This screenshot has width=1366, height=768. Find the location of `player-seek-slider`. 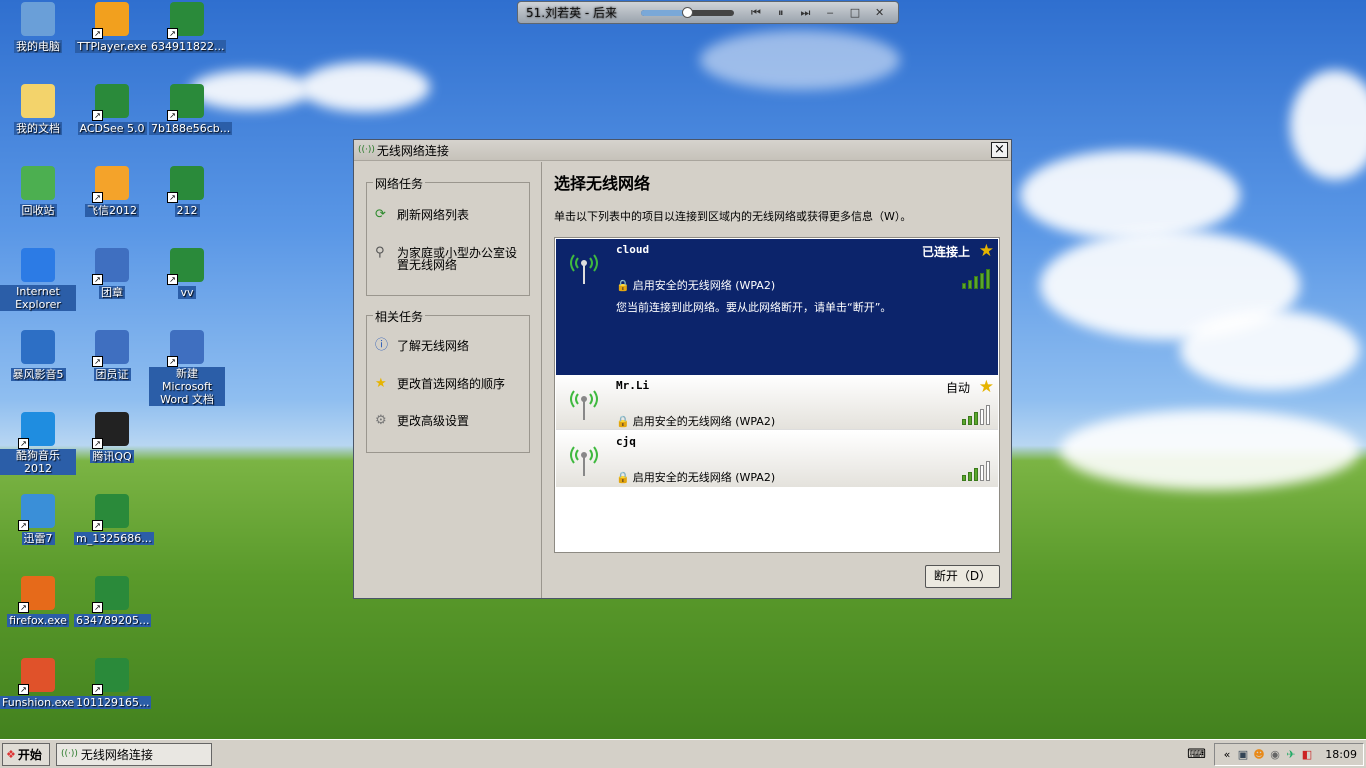

player-seek-slider is located at coordinates (687, 12).